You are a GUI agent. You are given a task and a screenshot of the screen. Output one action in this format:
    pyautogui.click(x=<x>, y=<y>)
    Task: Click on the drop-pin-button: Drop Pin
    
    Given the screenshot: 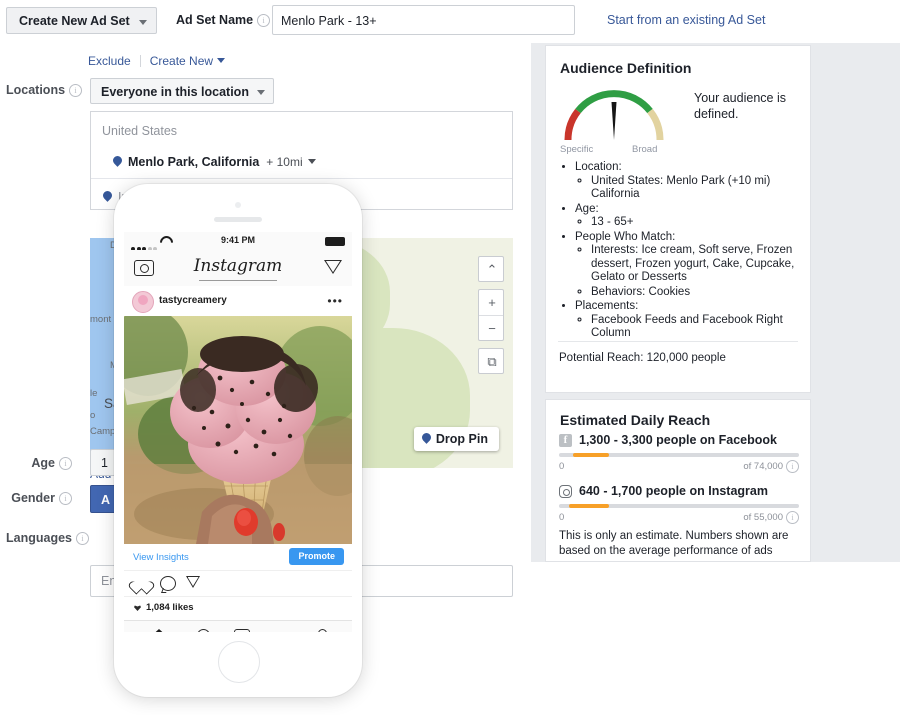 What is the action you would take?
    pyautogui.click(x=456, y=439)
    